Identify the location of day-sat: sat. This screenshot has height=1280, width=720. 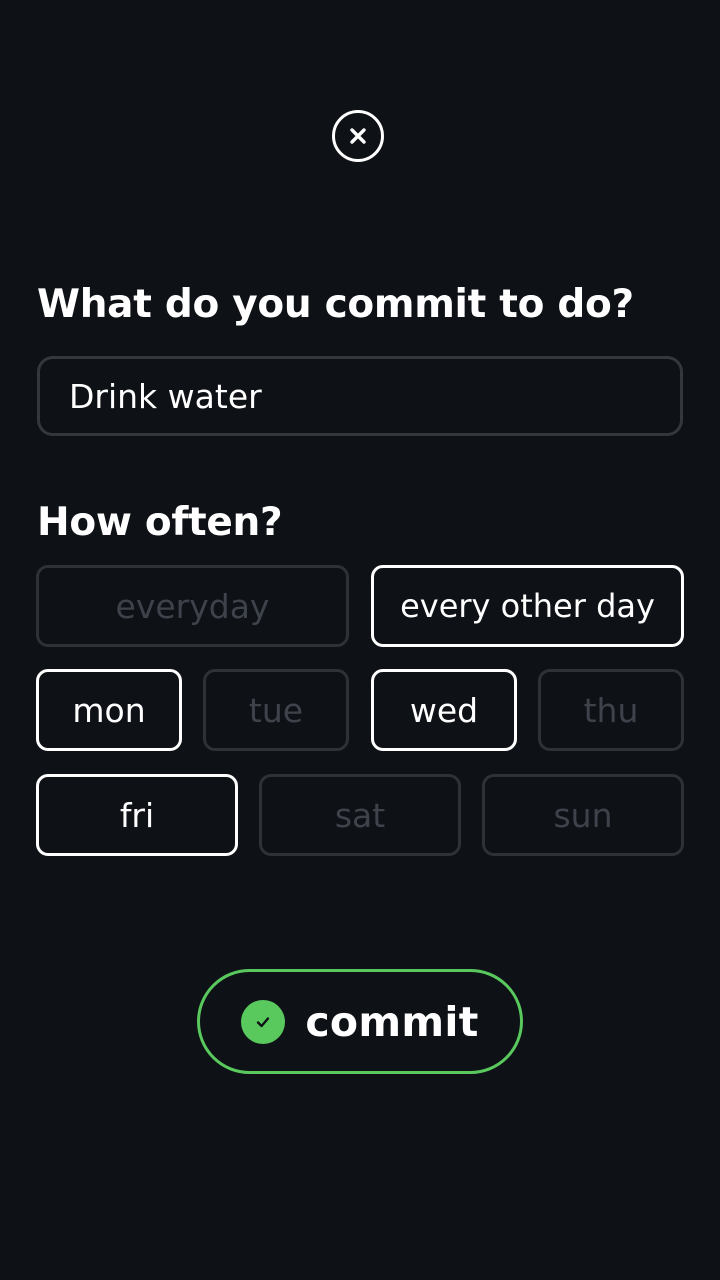
(360, 815).